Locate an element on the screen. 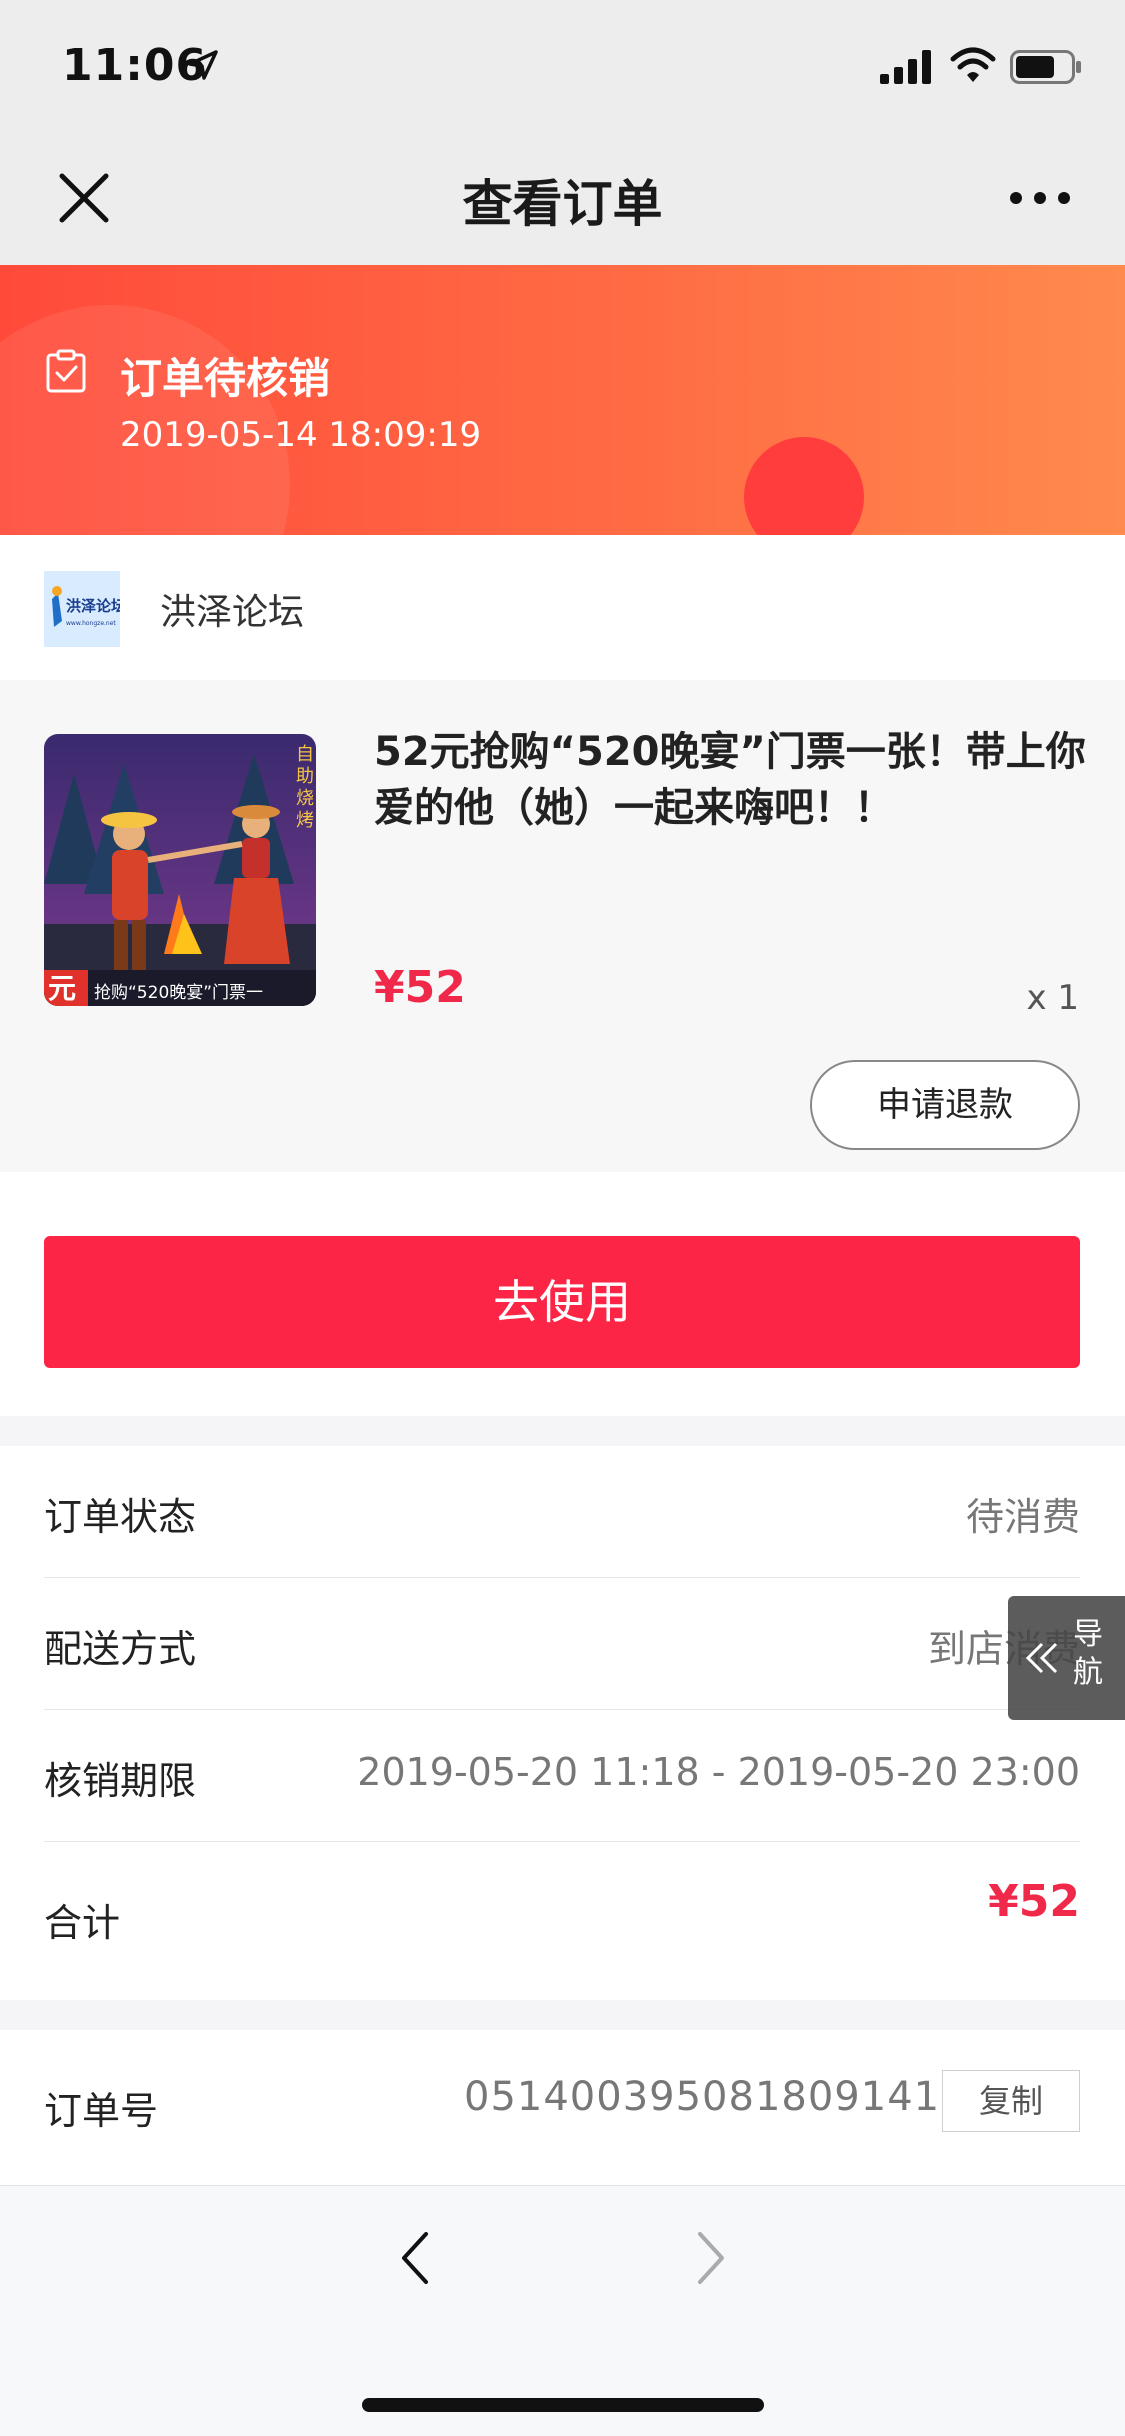 The width and height of the screenshot is (1125, 2436). svg-text: 助 is located at coordinates (305, 776).